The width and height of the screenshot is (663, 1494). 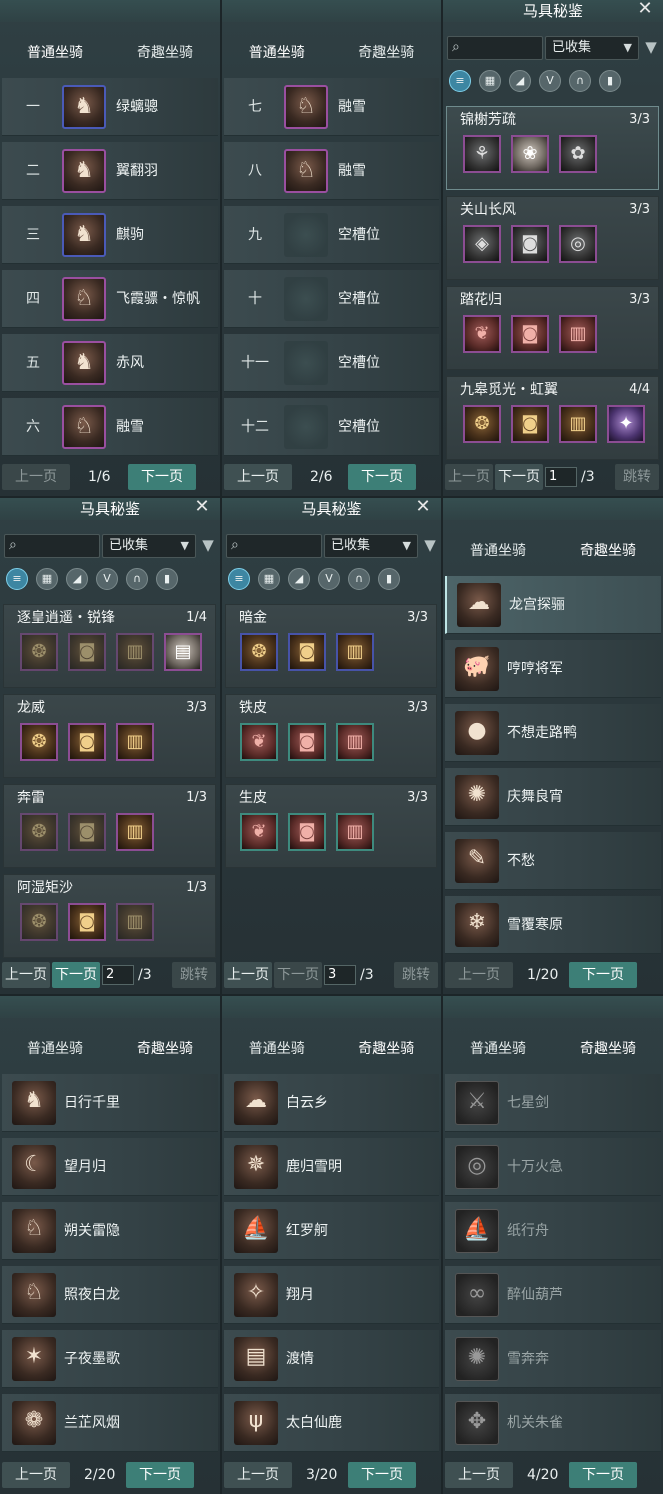 What do you see at coordinates (331, 736) in the screenshot?
I see `harness-set-card: 铁皮 3/3 ❦ ◙ ▥` at bounding box center [331, 736].